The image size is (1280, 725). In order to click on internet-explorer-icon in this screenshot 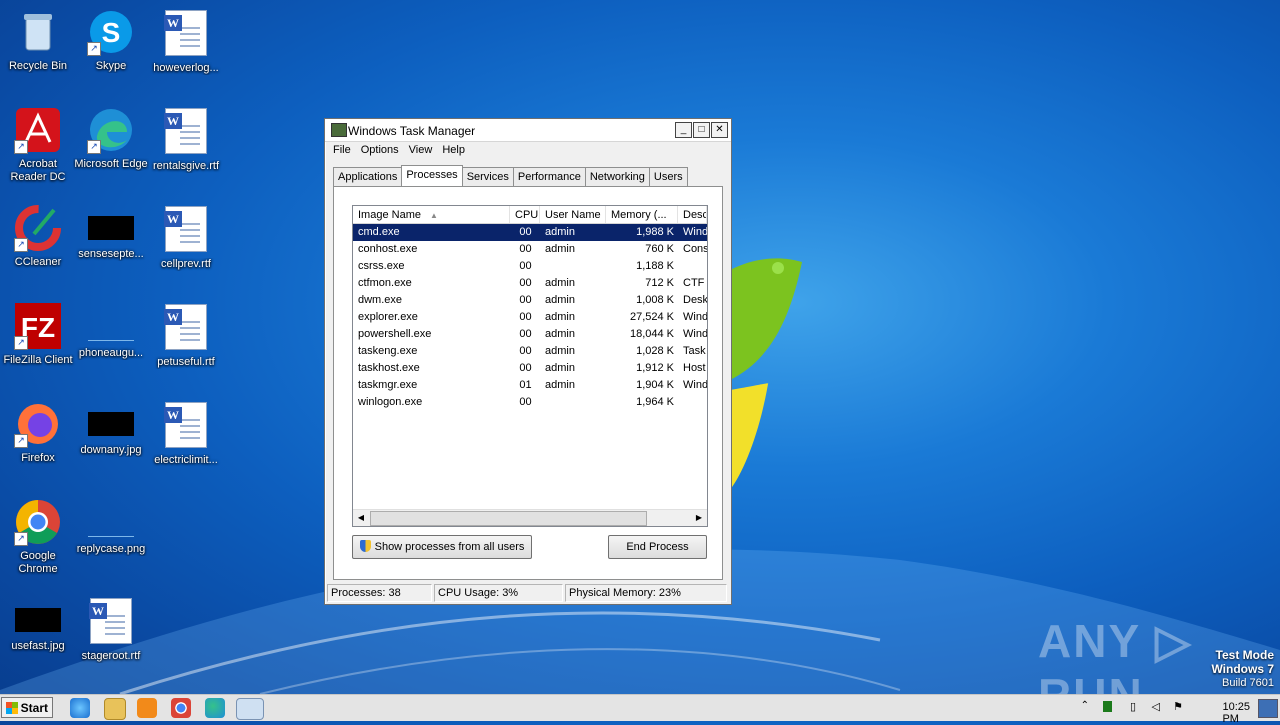, I will do `click(80, 708)`.